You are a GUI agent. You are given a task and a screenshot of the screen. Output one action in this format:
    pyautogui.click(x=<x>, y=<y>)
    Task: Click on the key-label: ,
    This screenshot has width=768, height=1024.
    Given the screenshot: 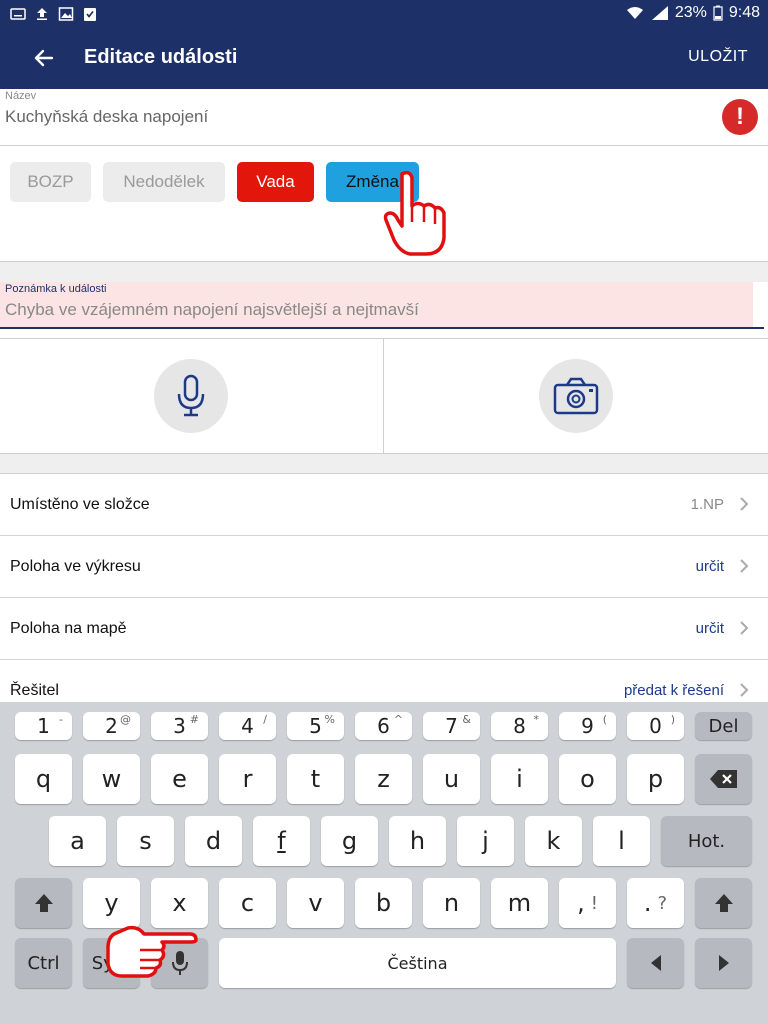 What is the action you would take?
    pyautogui.click(x=581, y=903)
    